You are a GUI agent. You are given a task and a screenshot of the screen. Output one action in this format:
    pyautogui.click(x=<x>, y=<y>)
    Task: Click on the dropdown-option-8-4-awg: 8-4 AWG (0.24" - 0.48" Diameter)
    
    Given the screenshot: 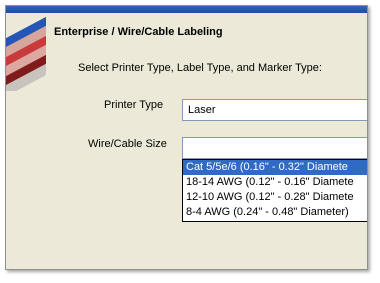 What is the action you would take?
    pyautogui.click(x=275, y=212)
    